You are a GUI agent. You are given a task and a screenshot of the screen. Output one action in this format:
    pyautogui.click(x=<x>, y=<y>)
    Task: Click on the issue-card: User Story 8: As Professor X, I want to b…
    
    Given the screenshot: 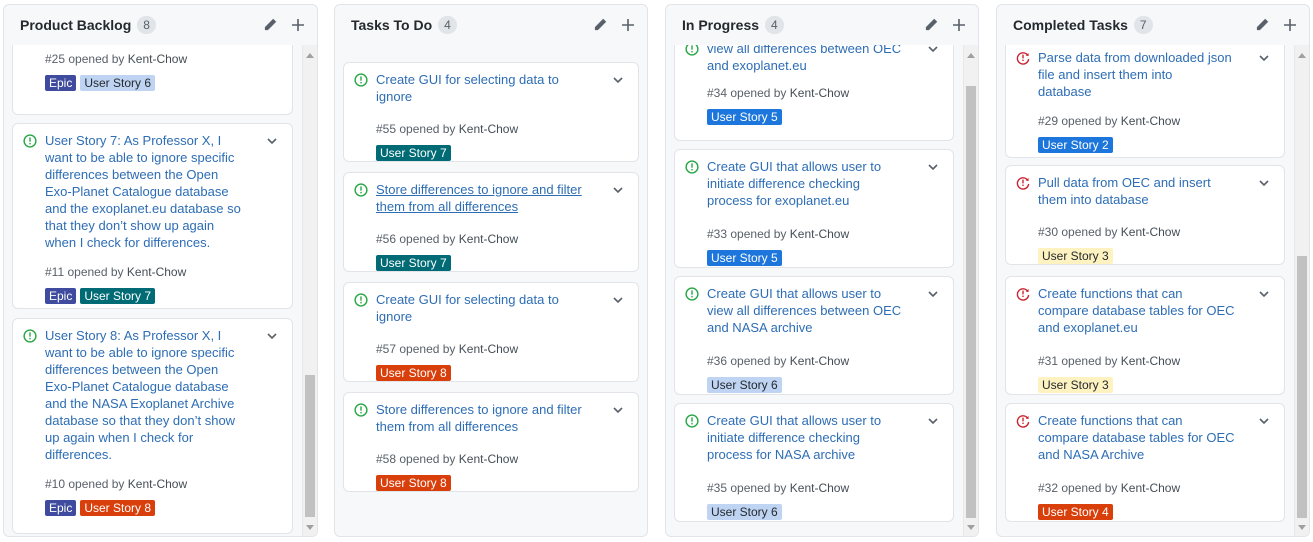 What is the action you would take?
    pyautogui.click(x=152, y=426)
    